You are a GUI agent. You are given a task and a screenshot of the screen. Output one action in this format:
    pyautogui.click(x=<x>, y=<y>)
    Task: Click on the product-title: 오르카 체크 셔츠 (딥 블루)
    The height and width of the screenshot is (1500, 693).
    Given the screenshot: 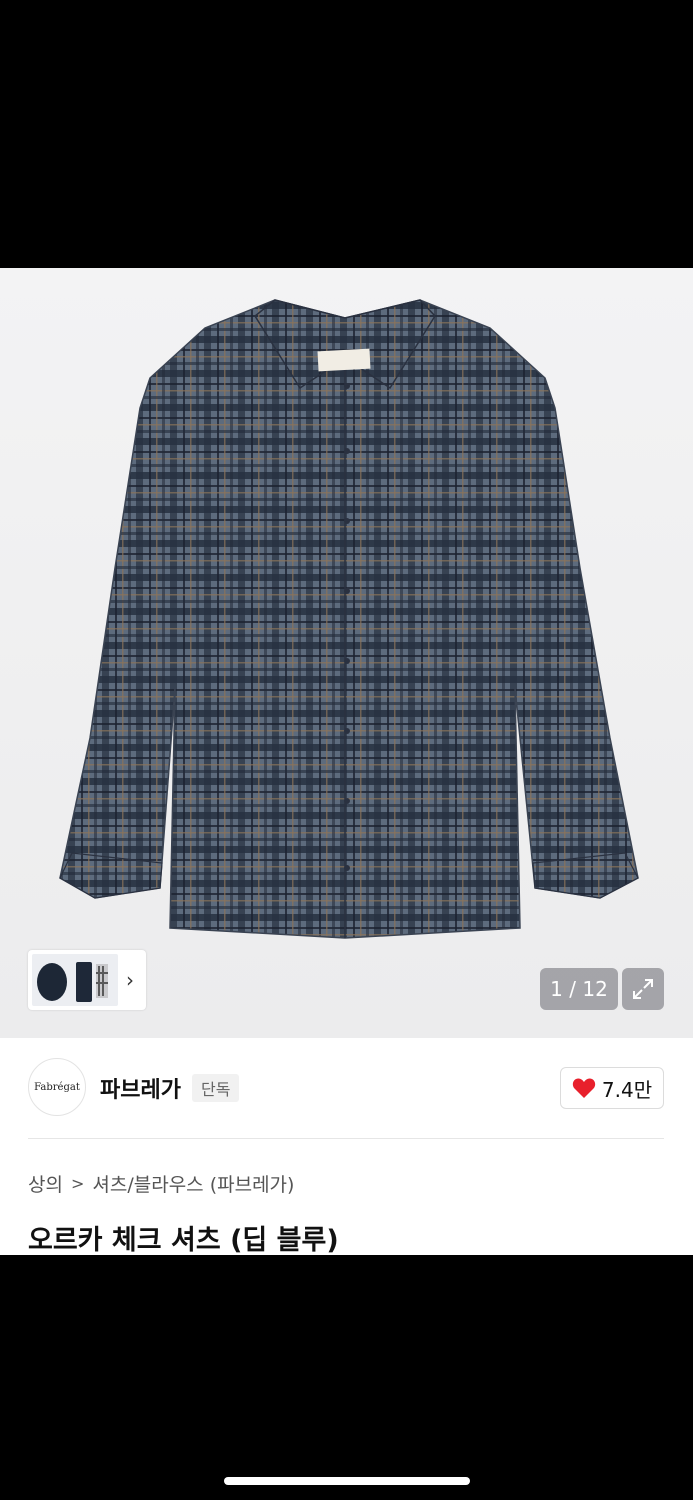 What is the action you would take?
    pyautogui.click(x=183, y=1240)
    